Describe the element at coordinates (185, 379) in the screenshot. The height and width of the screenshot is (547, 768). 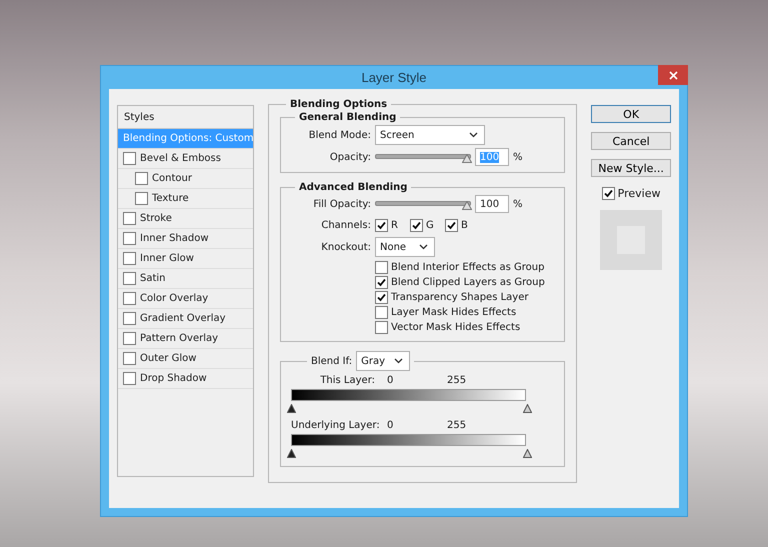
I see `style-item: Drop Shadow` at that location.